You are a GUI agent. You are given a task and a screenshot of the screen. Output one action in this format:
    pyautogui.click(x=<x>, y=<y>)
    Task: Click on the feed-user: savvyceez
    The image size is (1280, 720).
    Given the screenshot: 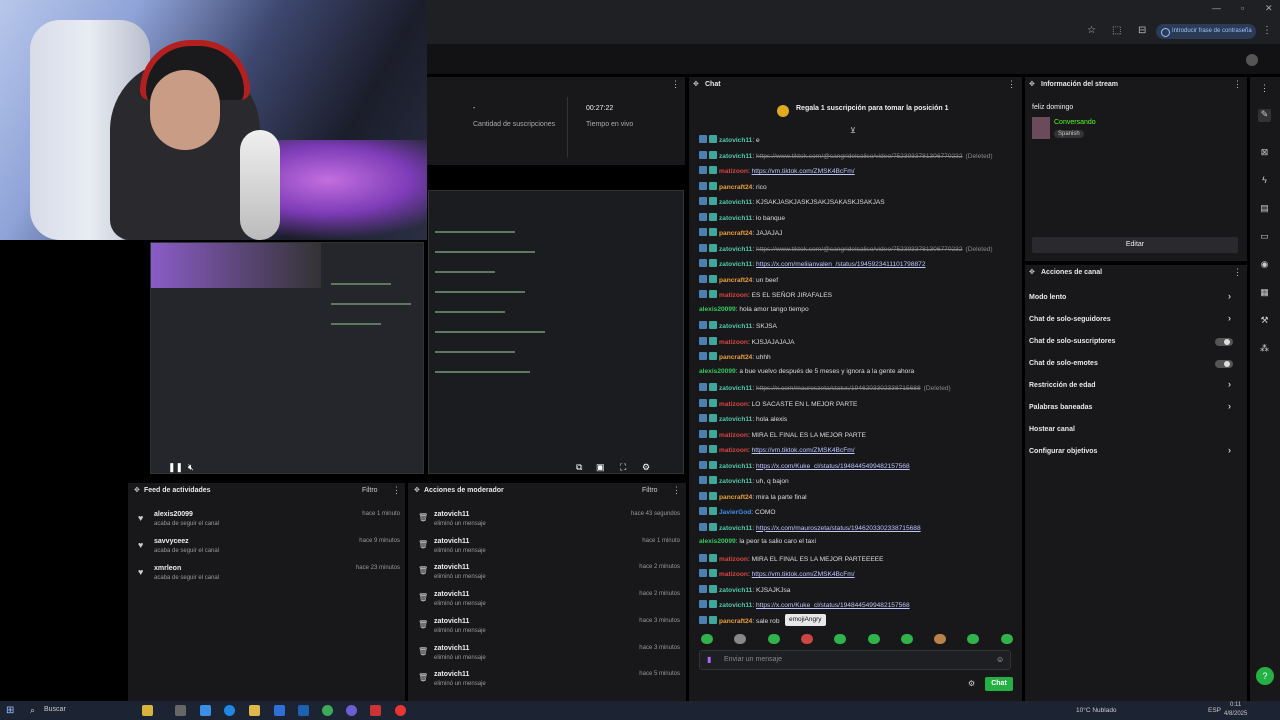 What is the action you would take?
    pyautogui.click(x=171, y=541)
    